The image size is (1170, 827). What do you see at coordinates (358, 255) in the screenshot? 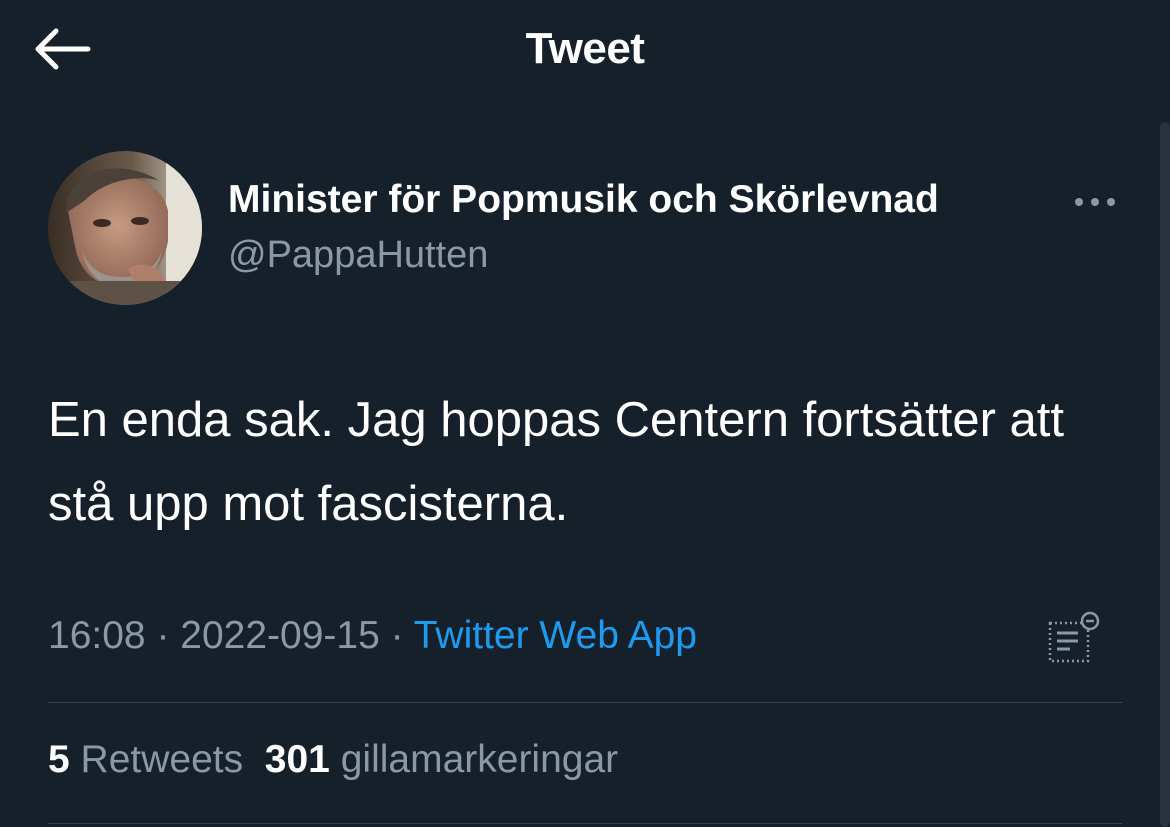
I see `author-handle: @PappaHutten` at bounding box center [358, 255].